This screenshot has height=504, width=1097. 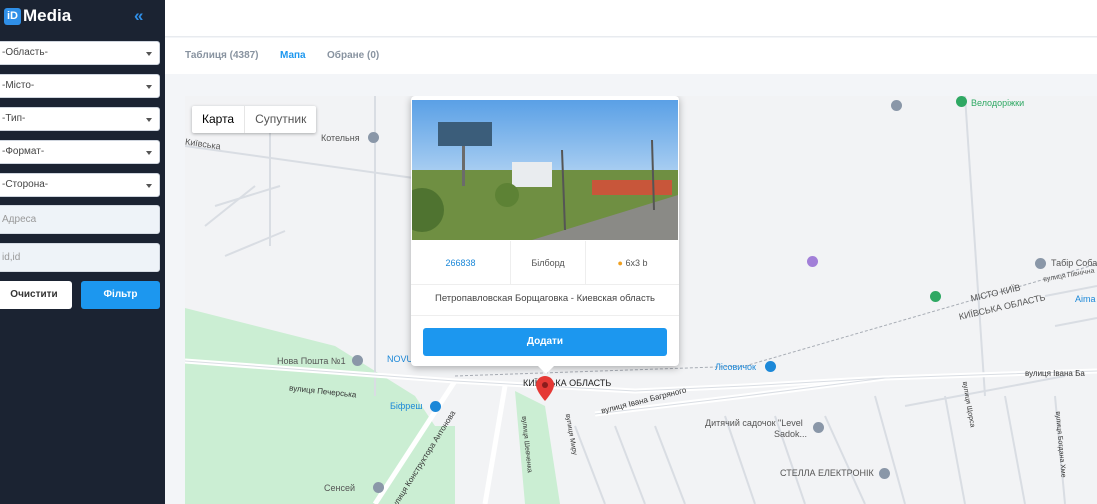 What do you see at coordinates (406, 406) in the screenshot?
I see `label-bifresh: Біфреш` at bounding box center [406, 406].